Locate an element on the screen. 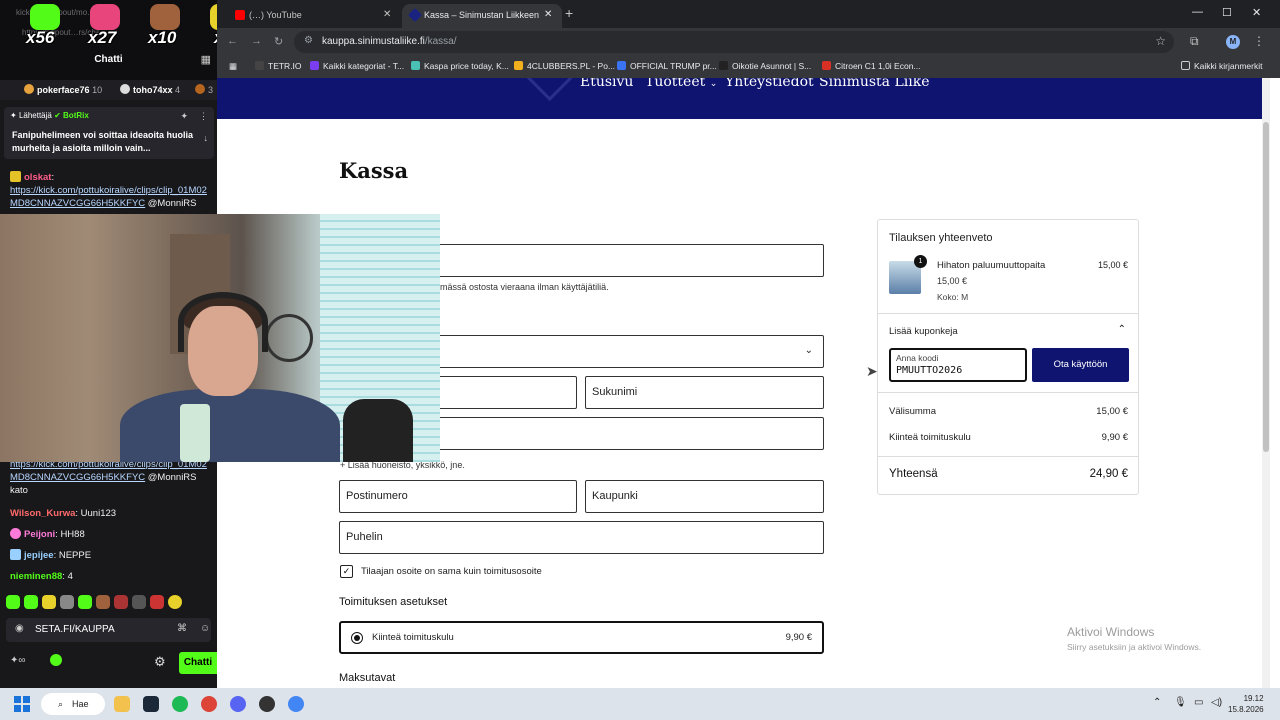 This screenshot has width=1280, height=720. minimize-icon: — is located at coordinates (1197, 12).